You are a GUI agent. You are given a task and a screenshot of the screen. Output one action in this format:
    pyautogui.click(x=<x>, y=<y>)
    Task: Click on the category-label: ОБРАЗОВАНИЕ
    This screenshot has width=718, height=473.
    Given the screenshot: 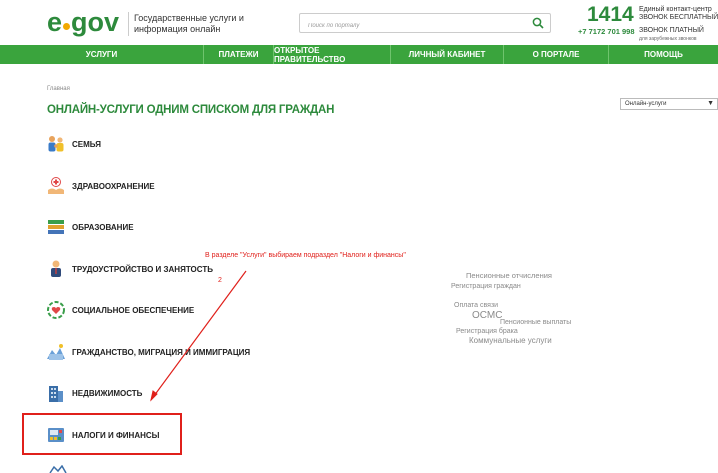 What is the action you would take?
    pyautogui.click(x=103, y=227)
    